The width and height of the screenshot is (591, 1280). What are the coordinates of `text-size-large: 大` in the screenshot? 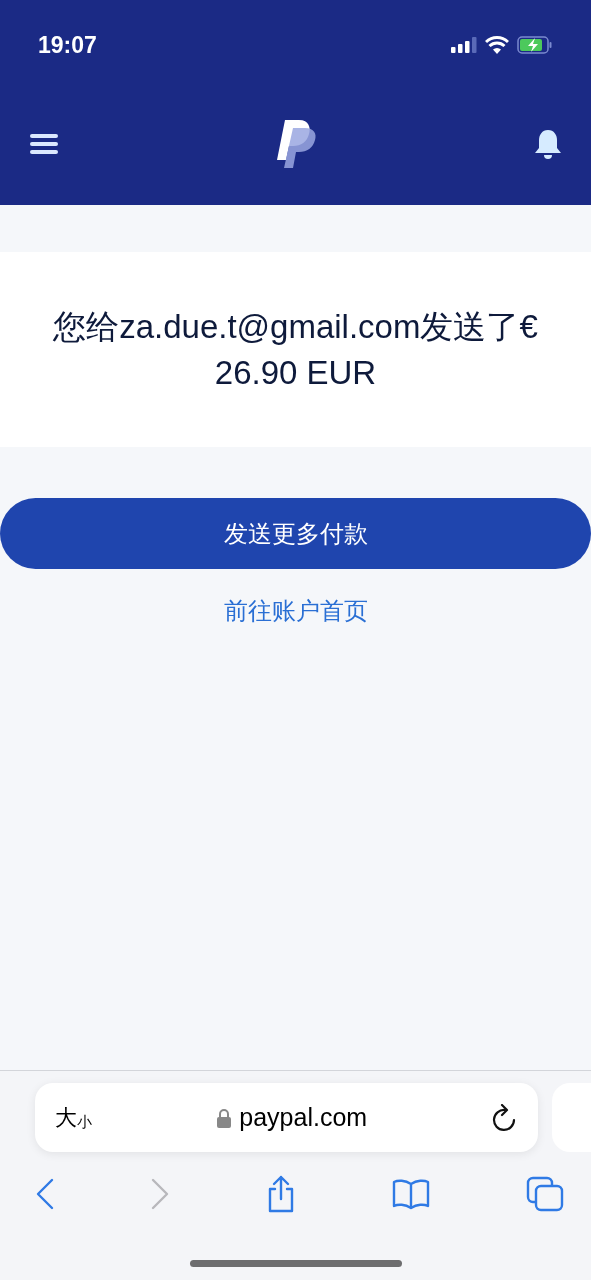 It's located at (66, 1118).